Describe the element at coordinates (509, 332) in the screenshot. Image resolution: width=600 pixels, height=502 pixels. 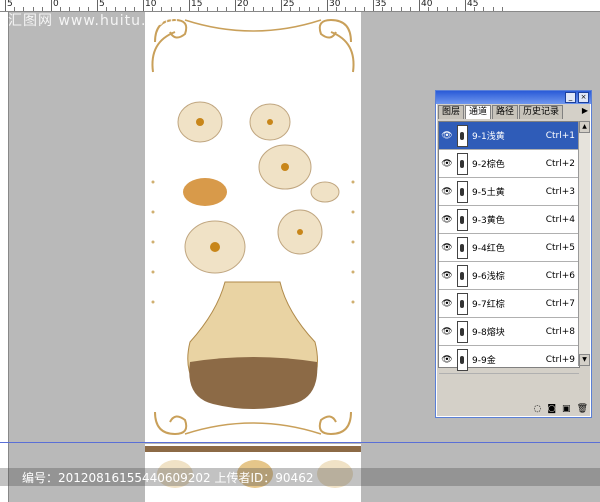
I see `channel-row: 👁 9-8熔块 Ctrl+8` at that location.